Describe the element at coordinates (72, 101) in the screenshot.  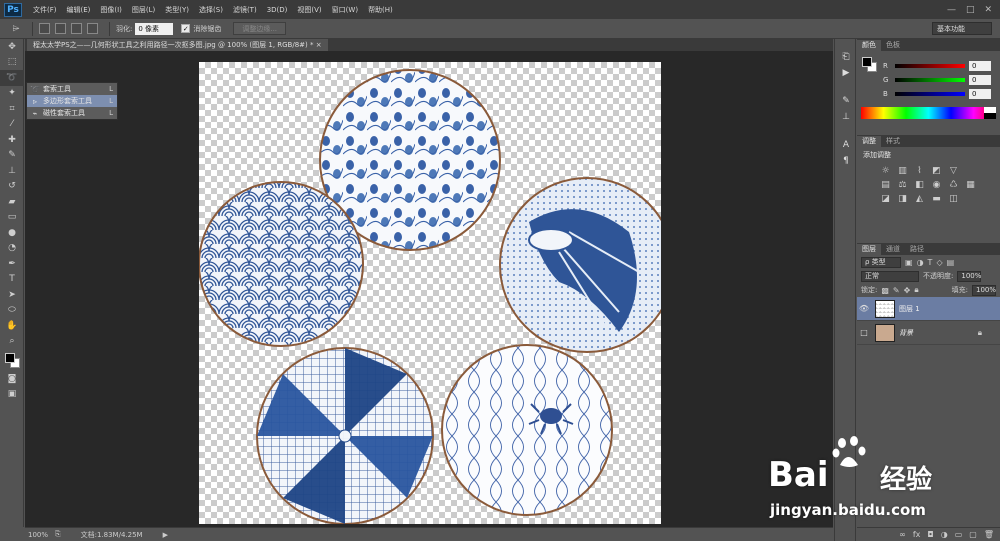
I see `flyout-polygonal-lasso-tool: ▹ 多边形套索工具 L` at that location.